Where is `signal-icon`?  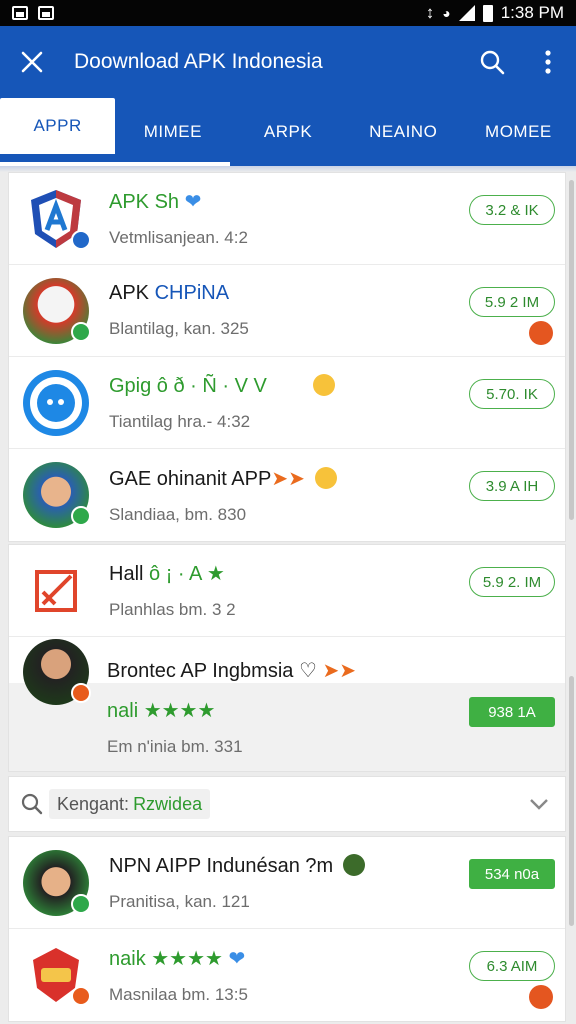 signal-icon is located at coordinates (466, 13).